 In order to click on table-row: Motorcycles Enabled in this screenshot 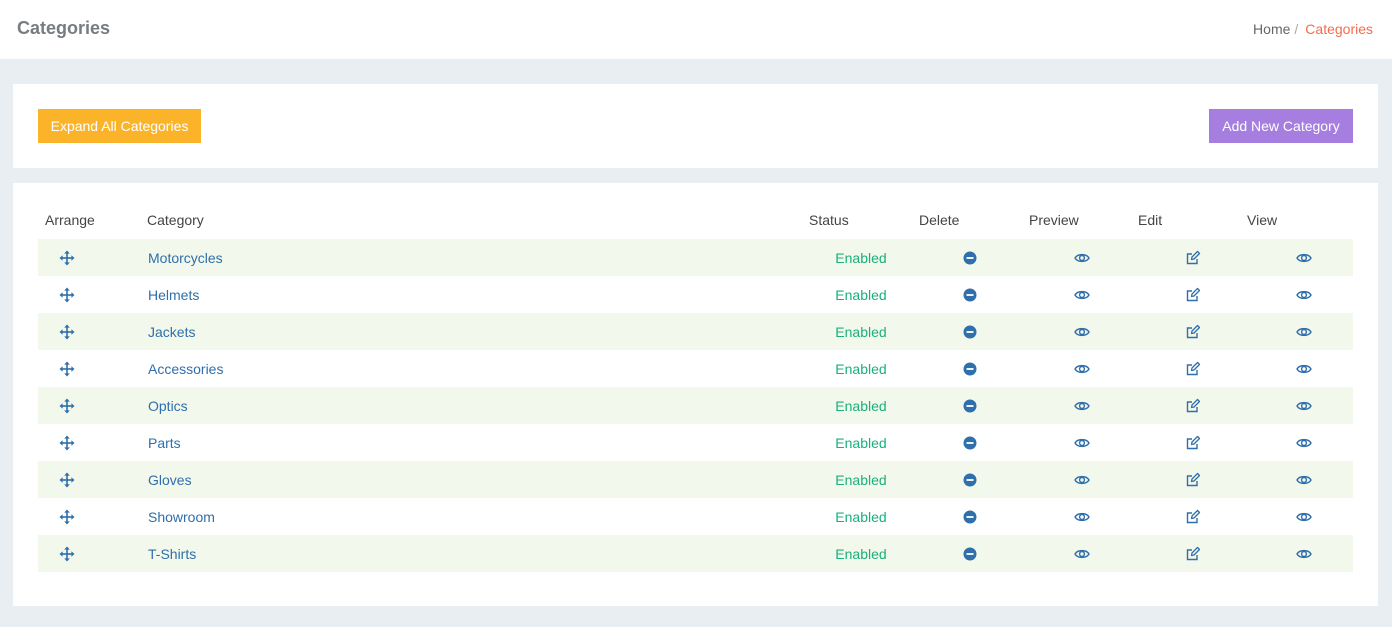, I will do `click(695, 257)`.